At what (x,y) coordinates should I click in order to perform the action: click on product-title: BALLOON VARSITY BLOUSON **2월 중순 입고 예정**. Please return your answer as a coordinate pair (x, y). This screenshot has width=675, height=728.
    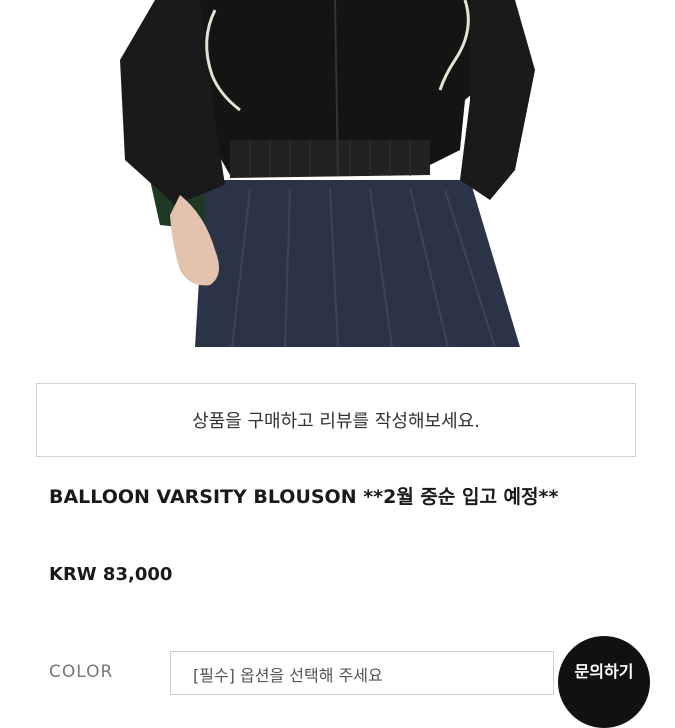
    Looking at the image, I should click on (304, 497).